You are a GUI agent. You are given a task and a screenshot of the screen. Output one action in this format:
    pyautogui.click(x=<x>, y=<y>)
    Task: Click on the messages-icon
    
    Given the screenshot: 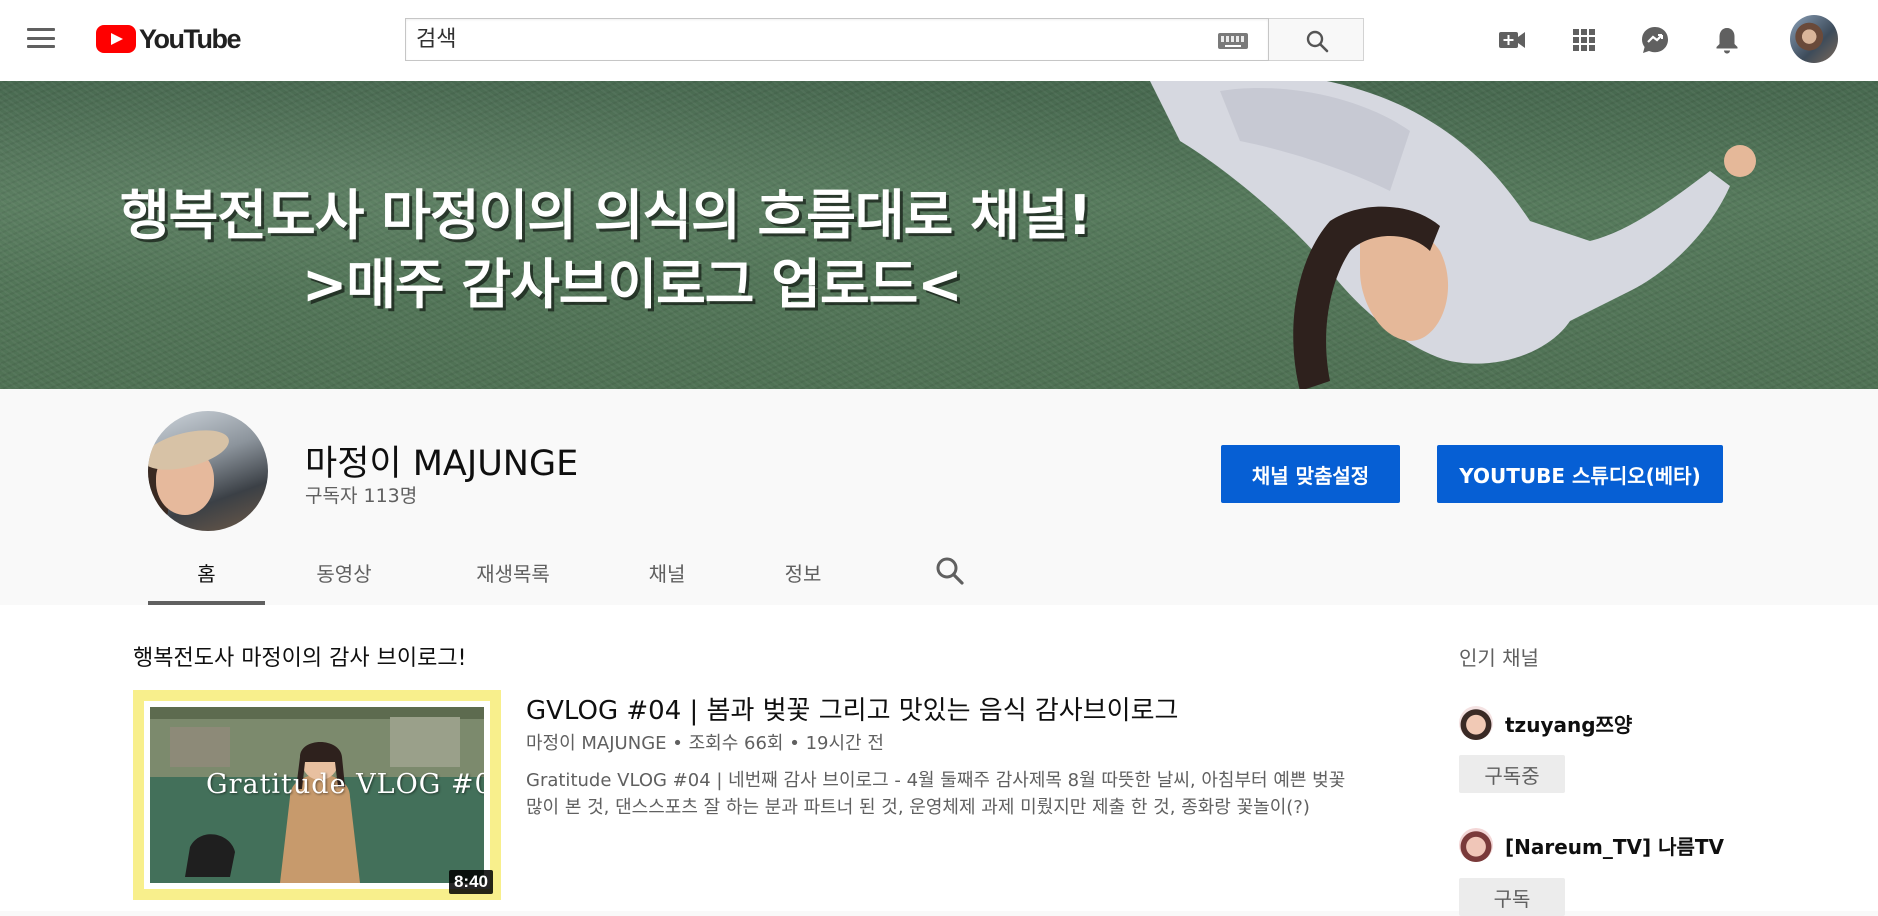 What is the action you would take?
    pyautogui.click(x=1655, y=40)
    